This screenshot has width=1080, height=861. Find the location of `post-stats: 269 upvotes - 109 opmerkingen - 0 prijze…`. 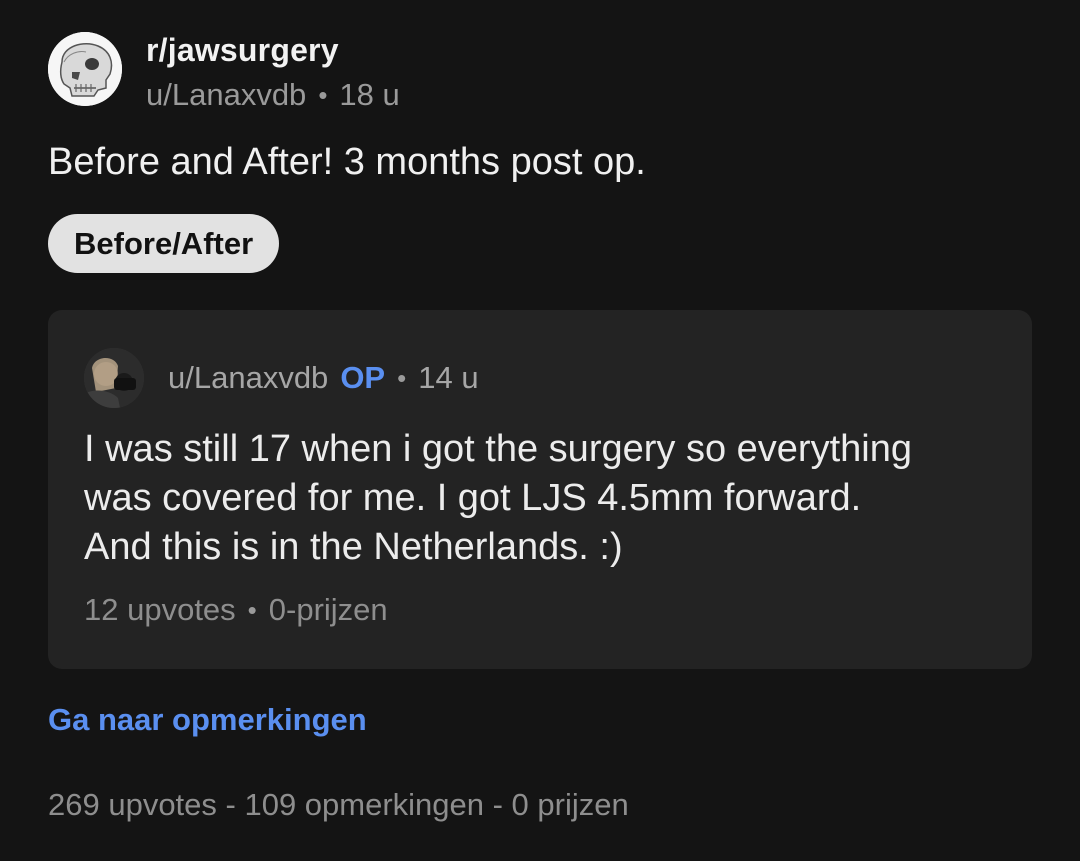

post-stats: 269 upvotes - 109 opmerkingen - 0 prijze… is located at coordinates (338, 804).